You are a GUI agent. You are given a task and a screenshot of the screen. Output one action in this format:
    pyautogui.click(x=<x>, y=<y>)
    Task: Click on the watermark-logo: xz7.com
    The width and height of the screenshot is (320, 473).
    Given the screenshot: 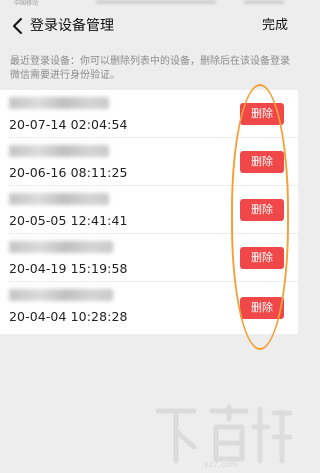 What is the action you would take?
    pyautogui.click(x=223, y=433)
    